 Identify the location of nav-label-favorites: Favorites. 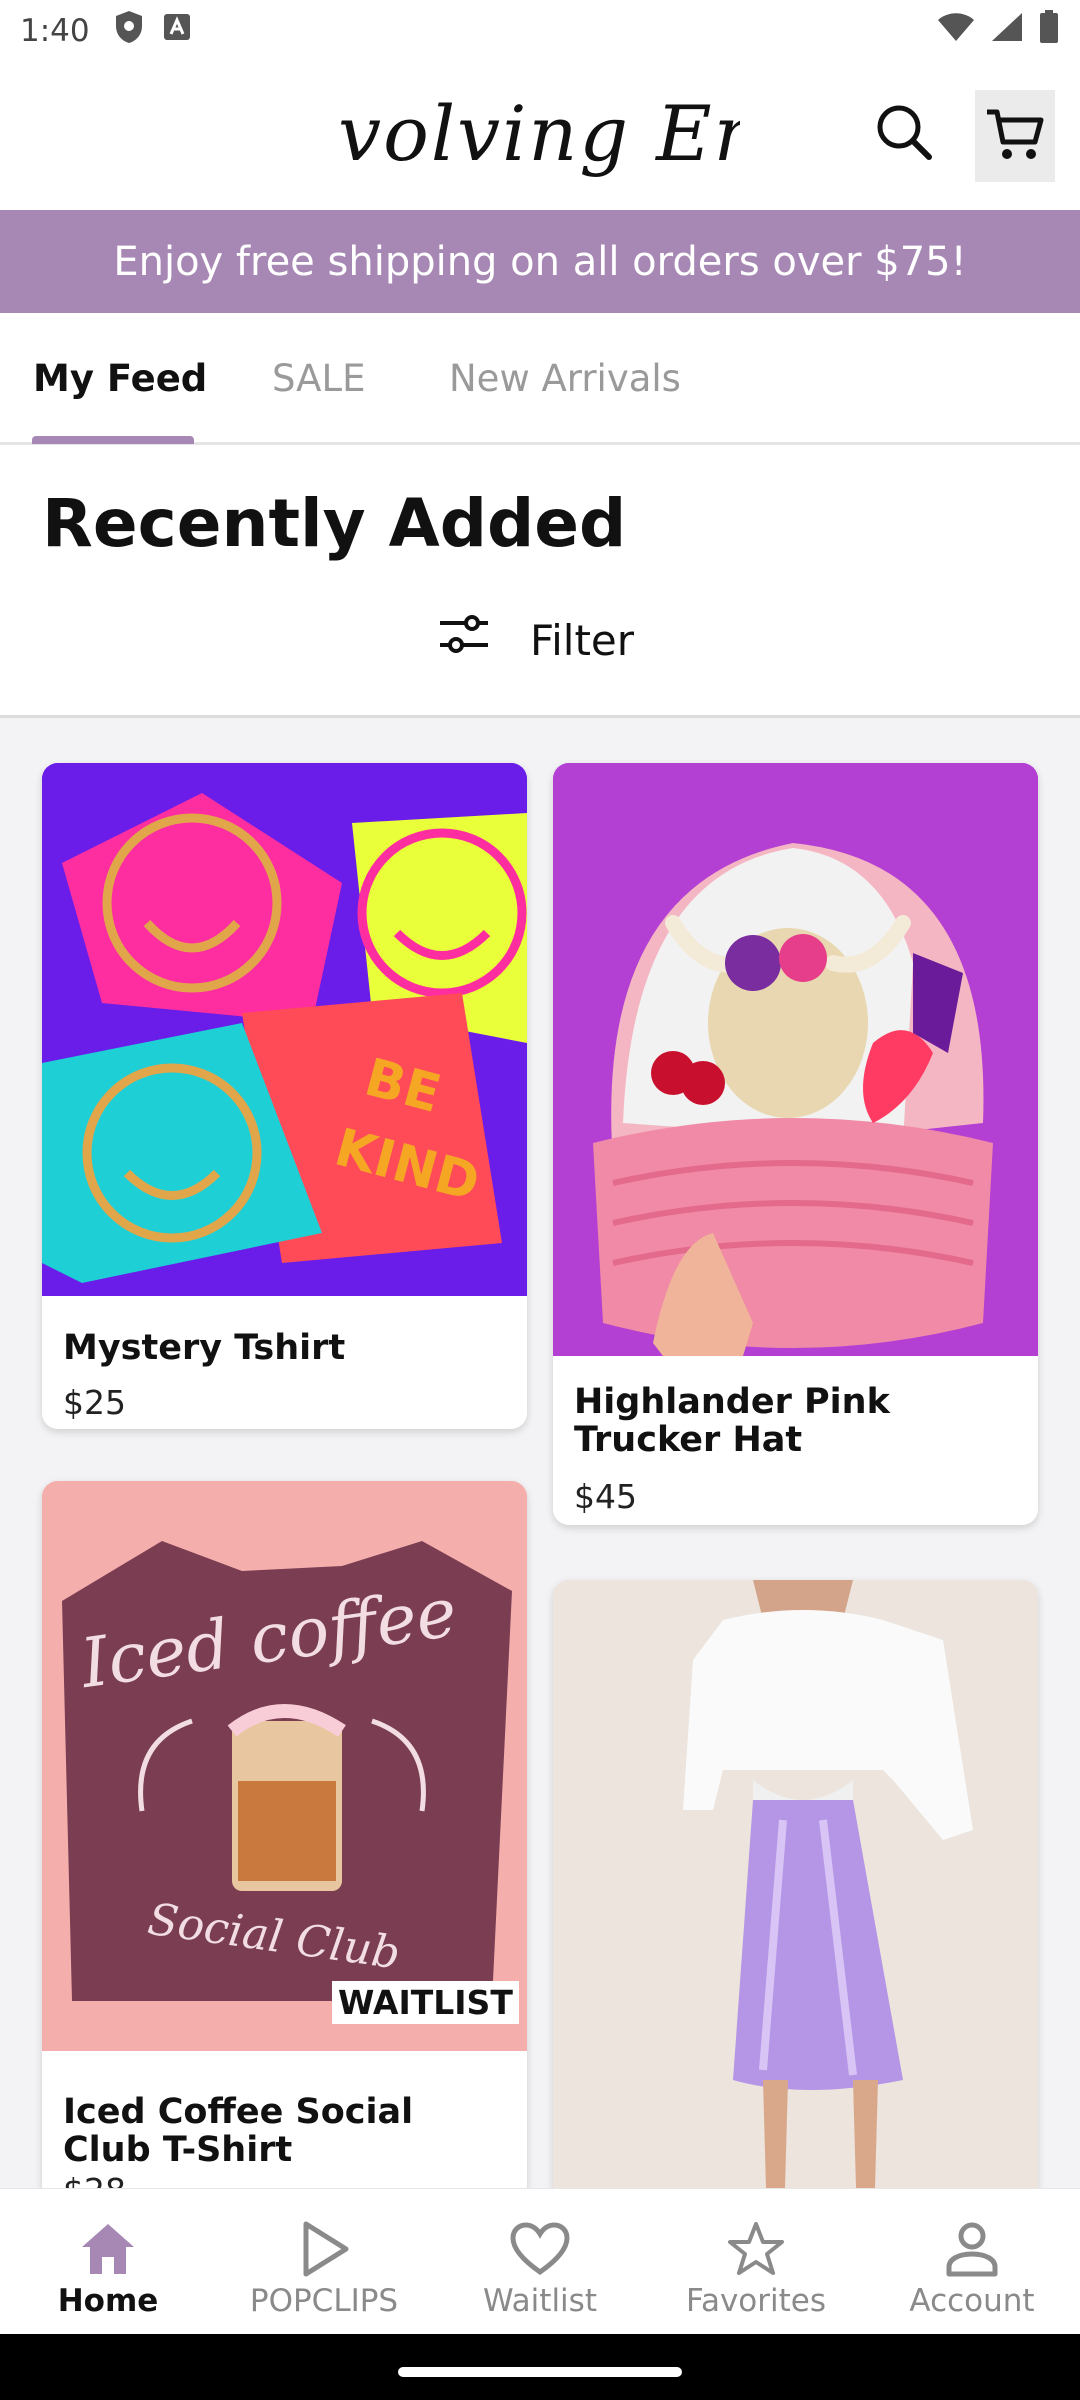
(756, 2301).